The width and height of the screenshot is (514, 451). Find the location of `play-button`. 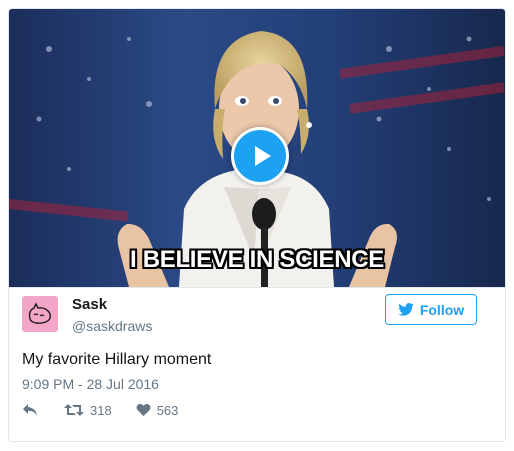

play-button is located at coordinates (260, 156).